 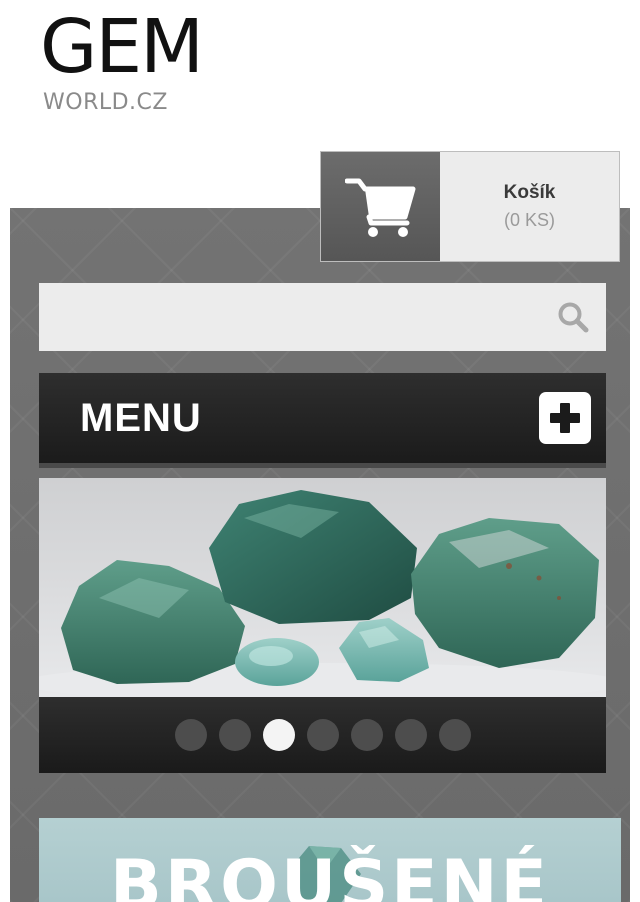 What do you see at coordinates (529, 220) in the screenshot?
I see `cart-count: (0 KS)` at bounding box center [529, 220].